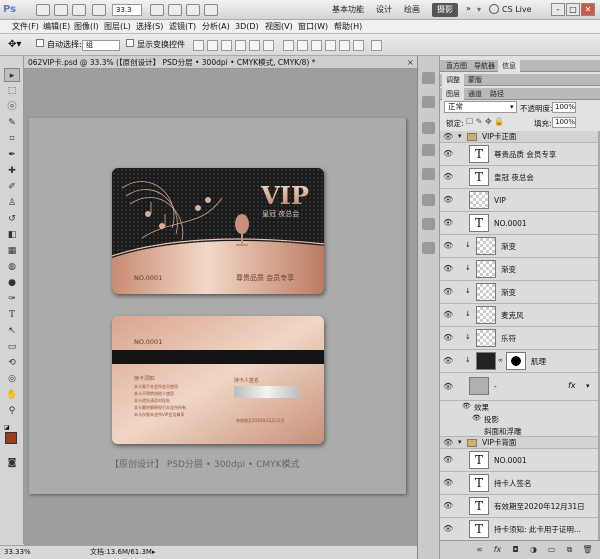 The image size is (600, 559). Describe the element at coordinates (344, 45) in the screenshot. I see `distribute-hcenter-icon` at that location.